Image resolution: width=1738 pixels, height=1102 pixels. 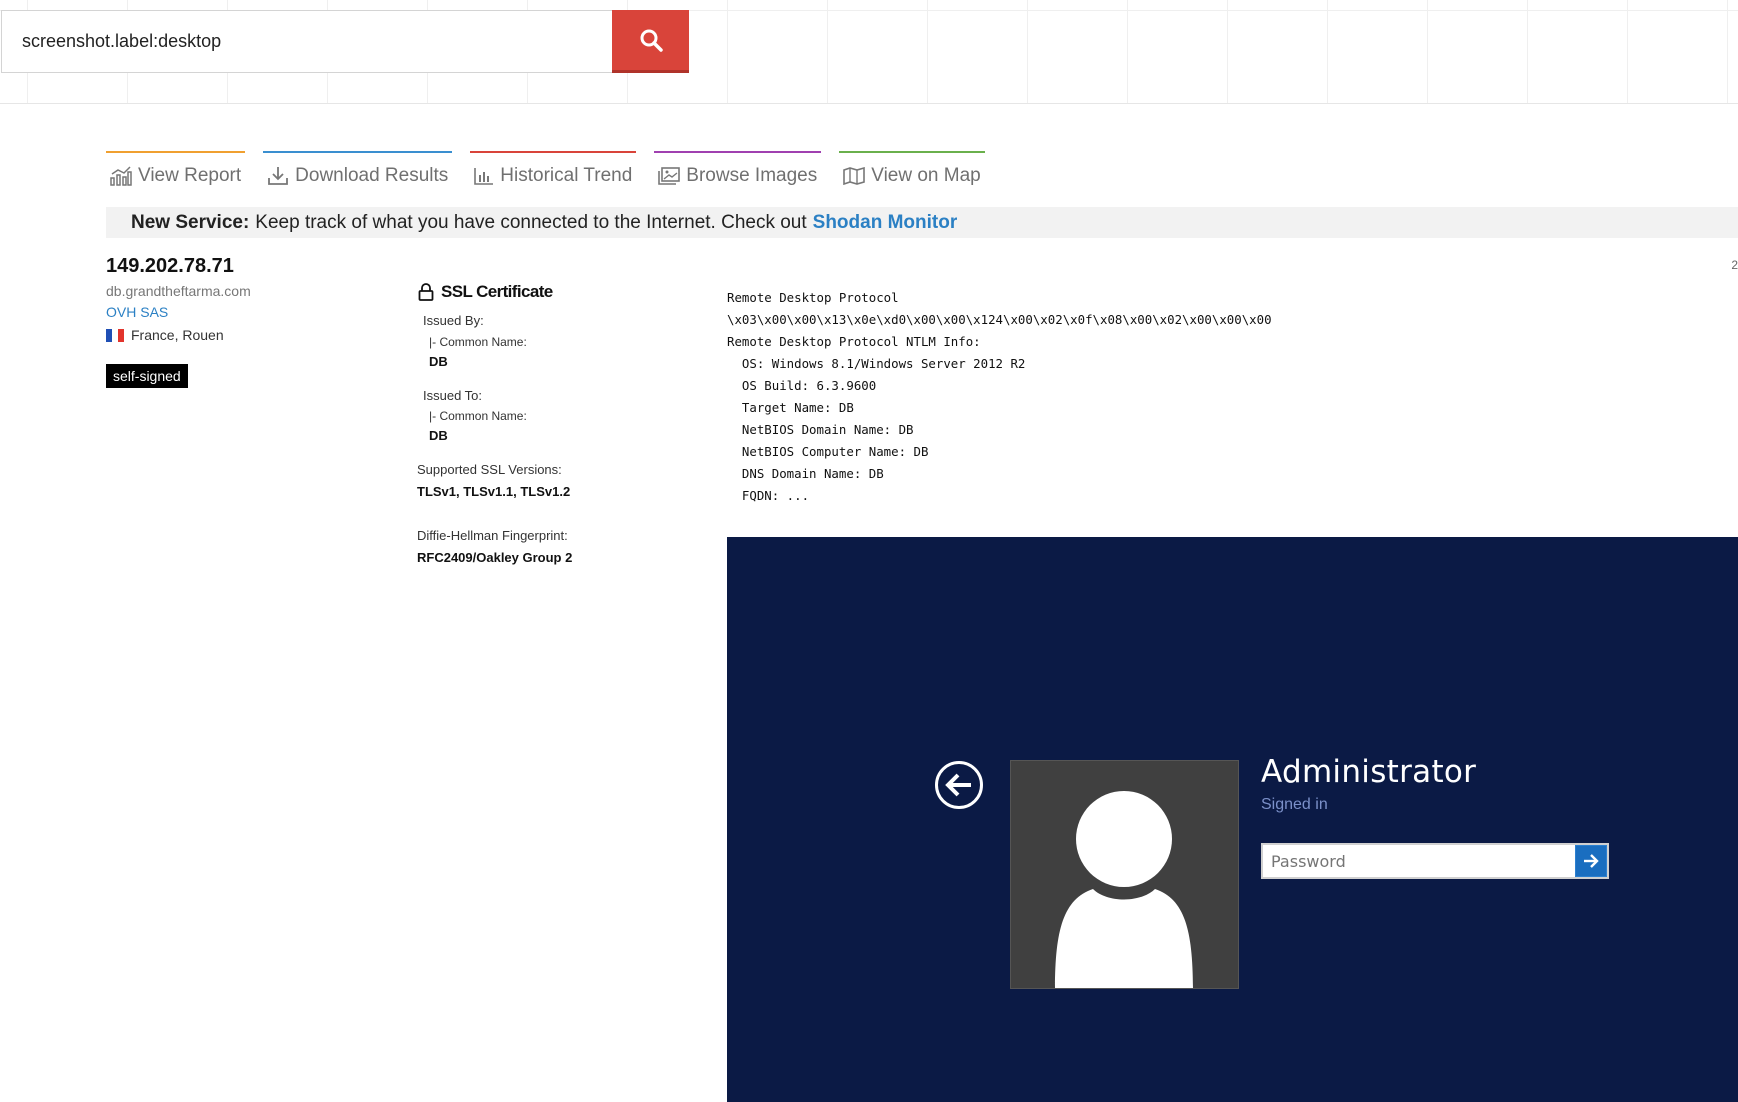 I want to click on tab-label: View on Map, so click(x=926, y=175).